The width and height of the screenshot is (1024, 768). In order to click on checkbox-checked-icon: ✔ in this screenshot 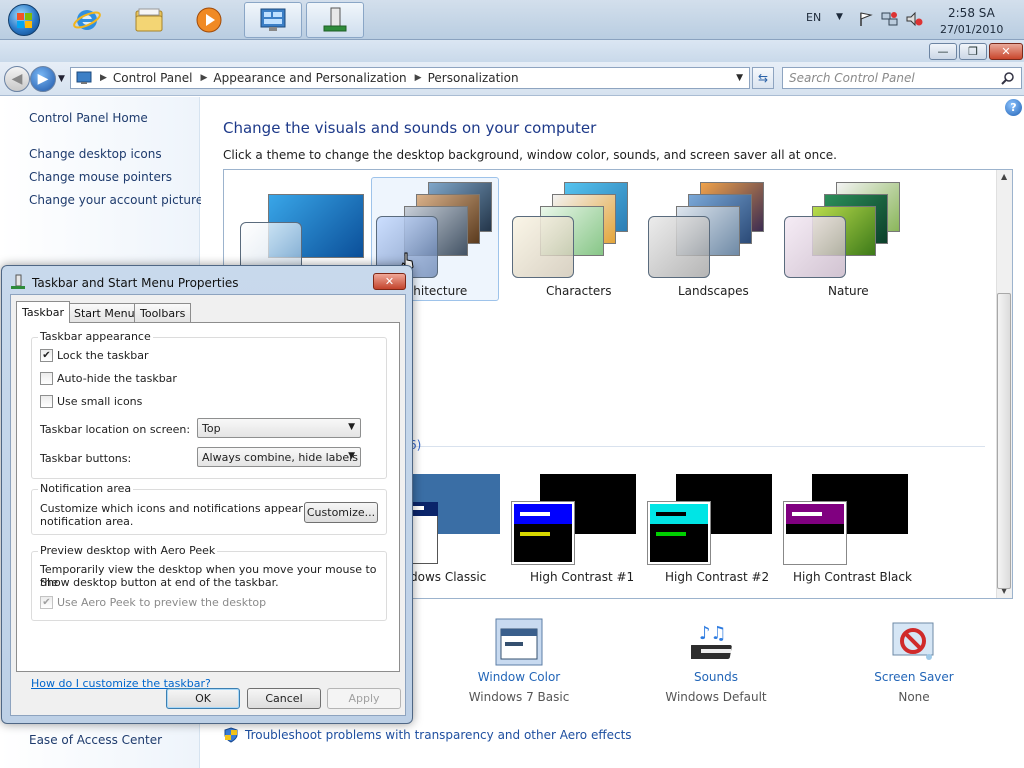, I will do `click(46, 355)`.